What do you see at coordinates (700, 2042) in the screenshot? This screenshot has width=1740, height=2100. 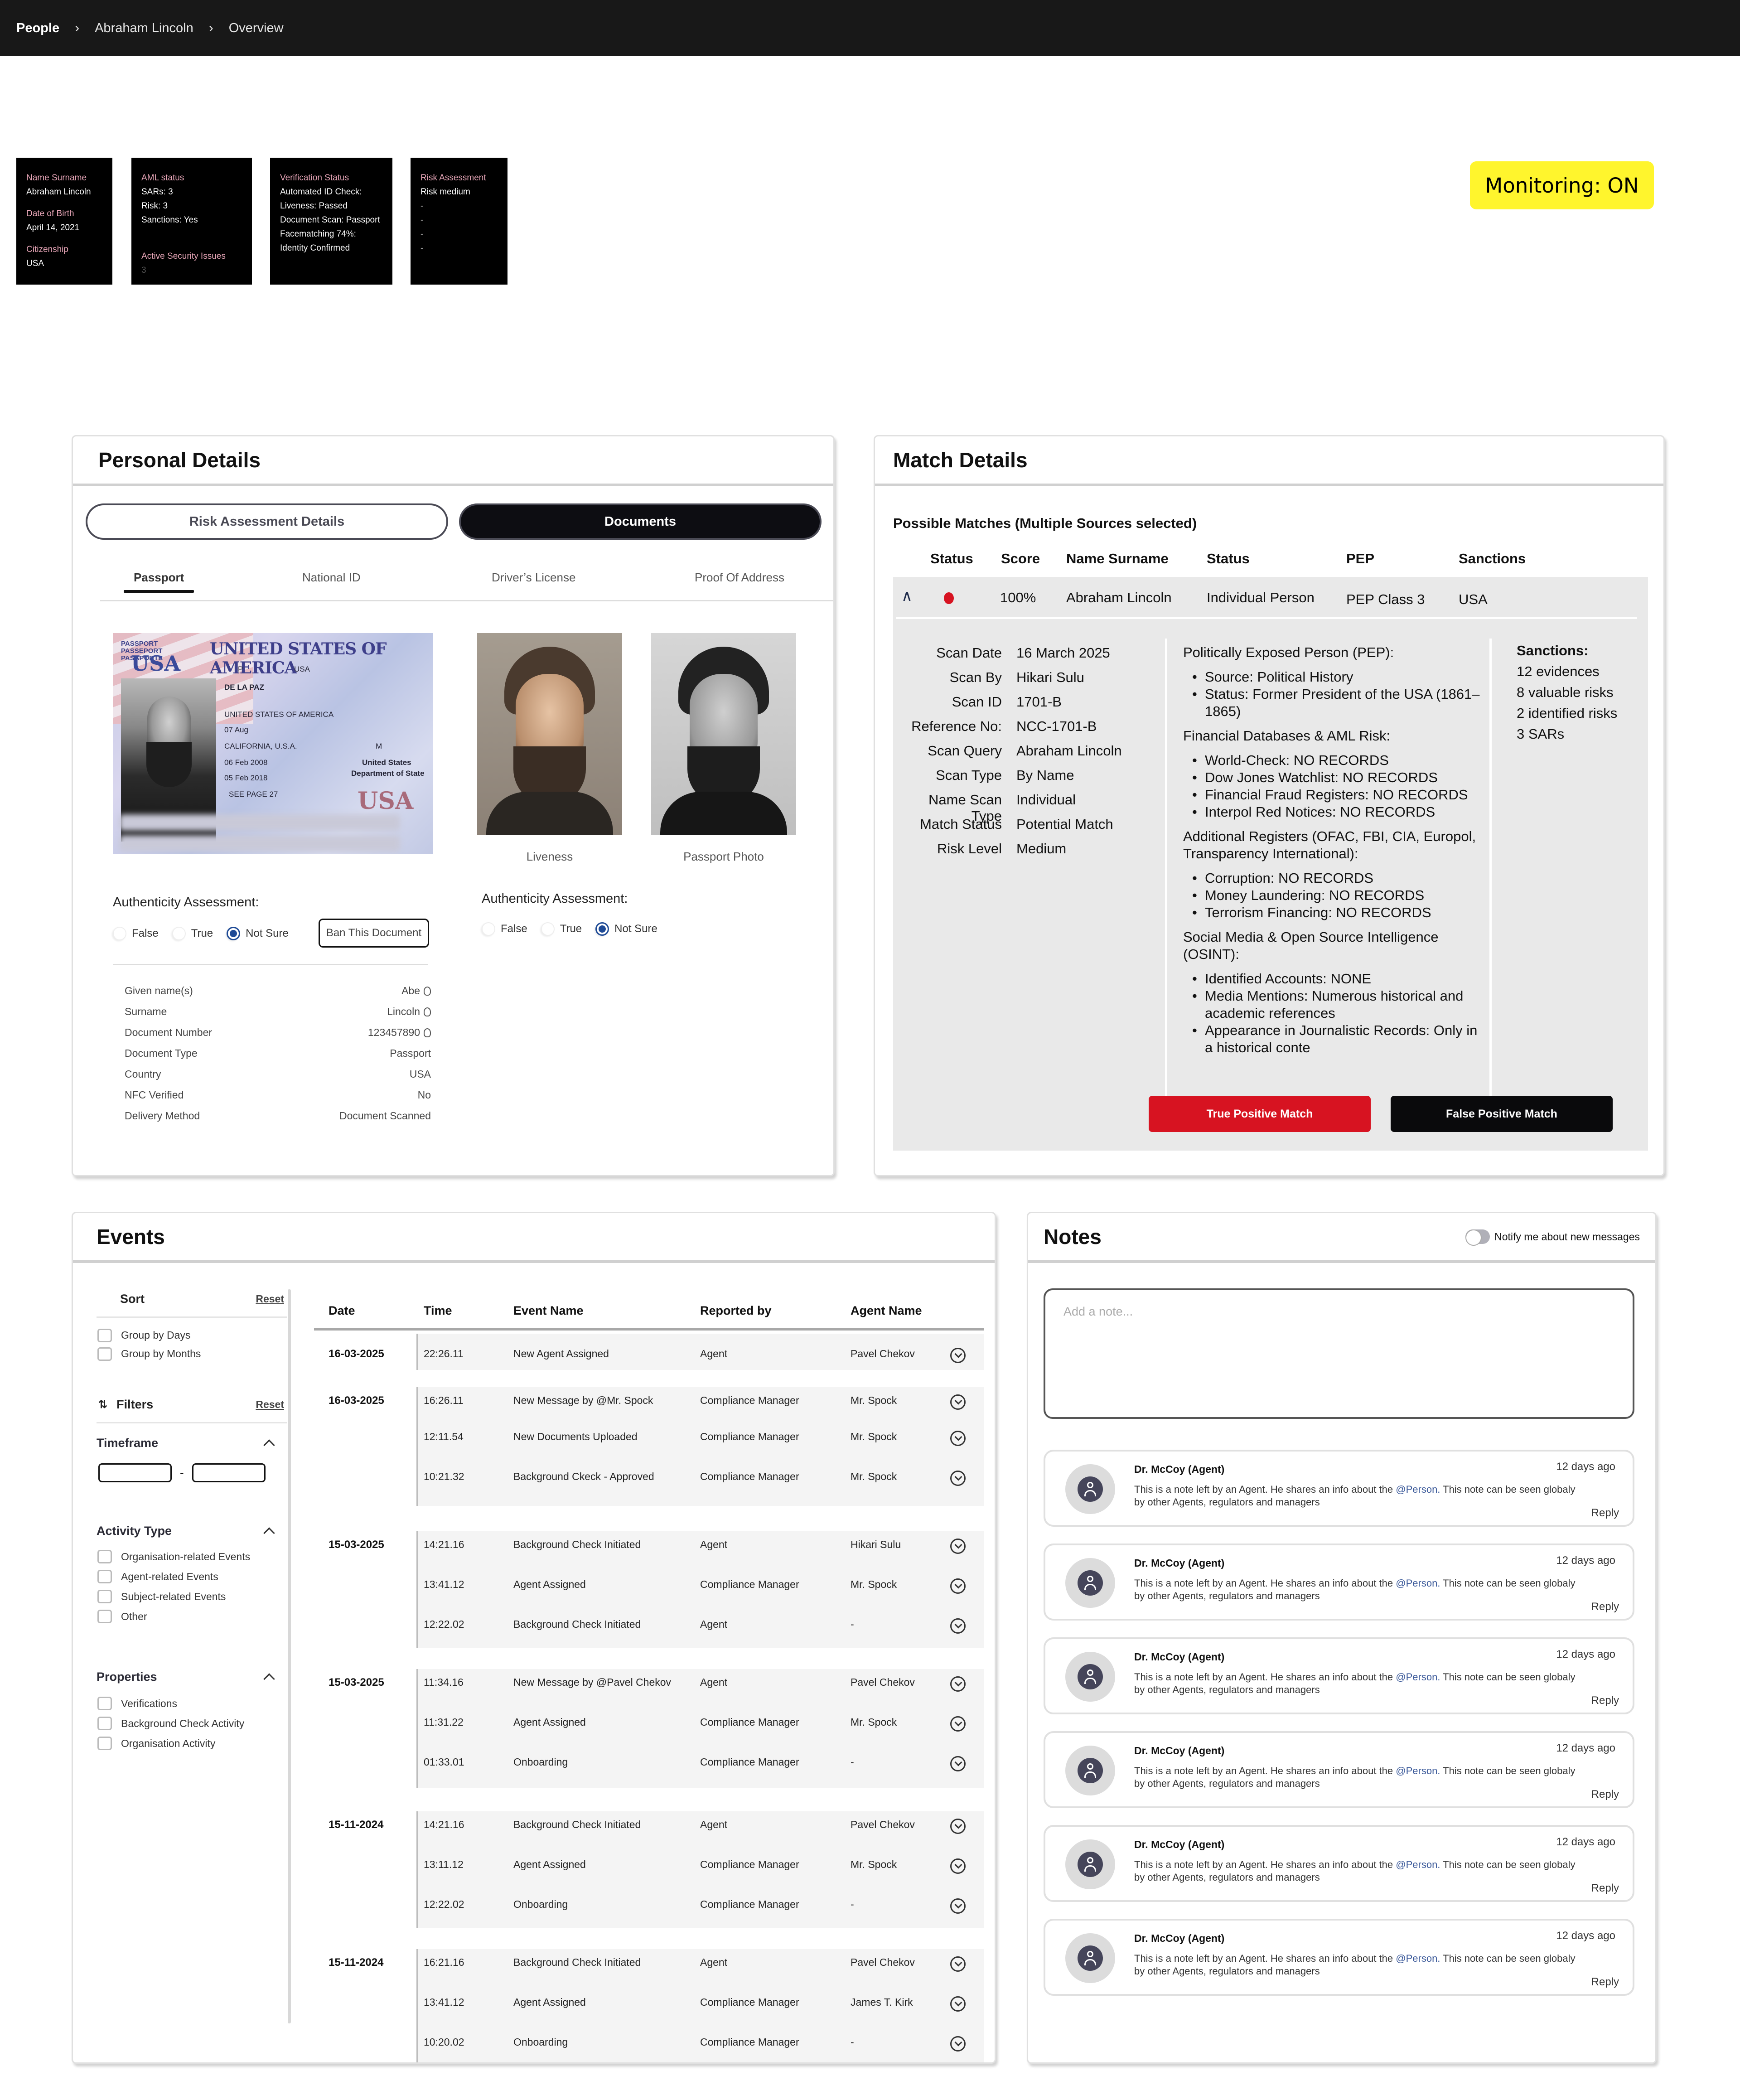 I see `table-row: 10:20.02 Onboarding Compliance Manager -` at bounding box center [700, 2042].